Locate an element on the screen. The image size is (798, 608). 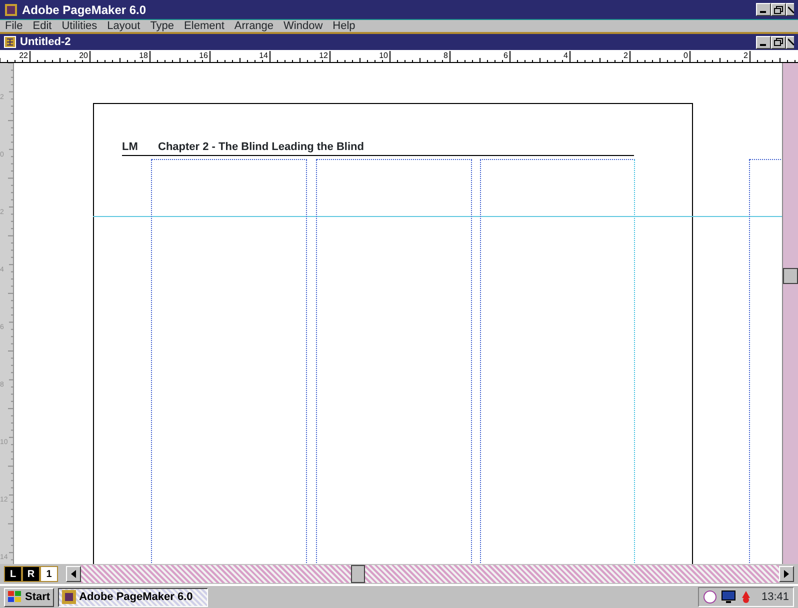
clock: 13:41 is located at coordinates (775, 597).